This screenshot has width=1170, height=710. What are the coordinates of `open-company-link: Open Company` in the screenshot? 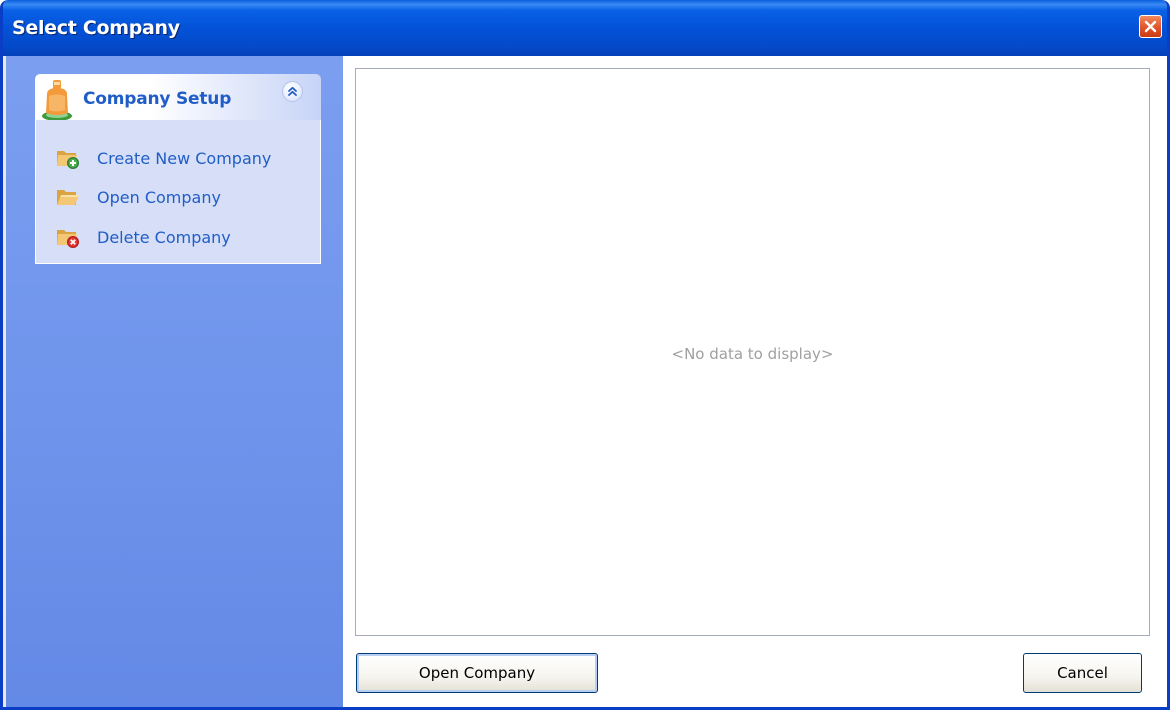 It's located at (138, 197).